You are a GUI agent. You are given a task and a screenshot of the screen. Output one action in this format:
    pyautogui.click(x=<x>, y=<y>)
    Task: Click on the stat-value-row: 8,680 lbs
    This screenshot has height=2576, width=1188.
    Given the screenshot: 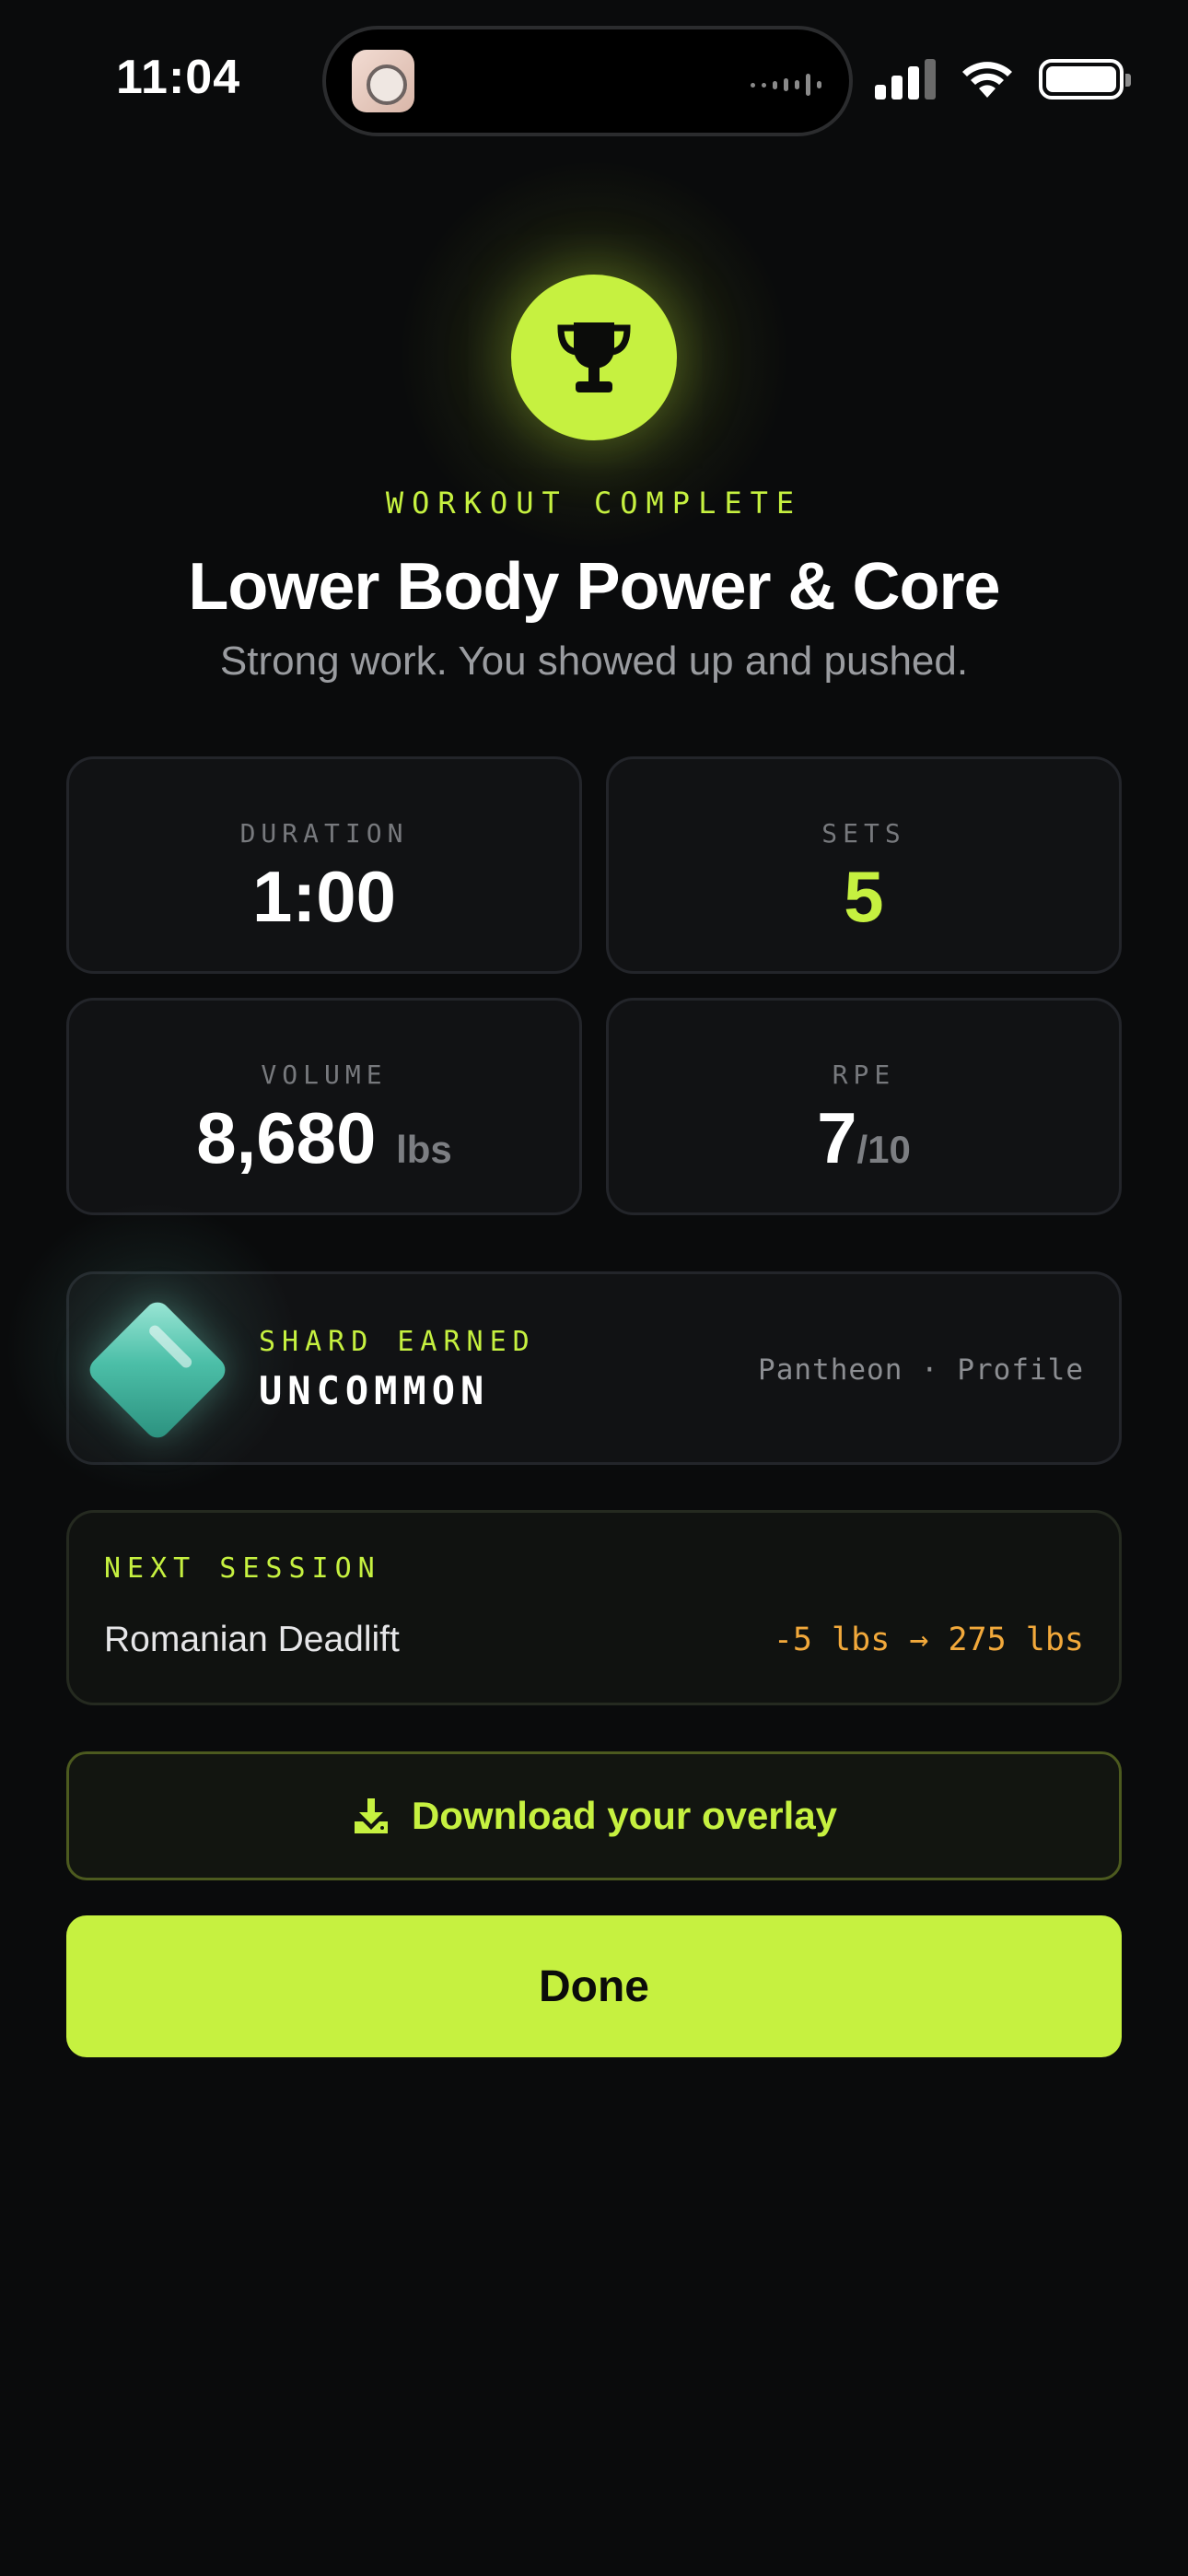 What is the action you would take?
    pyautogui.click(x=324, y=1138)
    